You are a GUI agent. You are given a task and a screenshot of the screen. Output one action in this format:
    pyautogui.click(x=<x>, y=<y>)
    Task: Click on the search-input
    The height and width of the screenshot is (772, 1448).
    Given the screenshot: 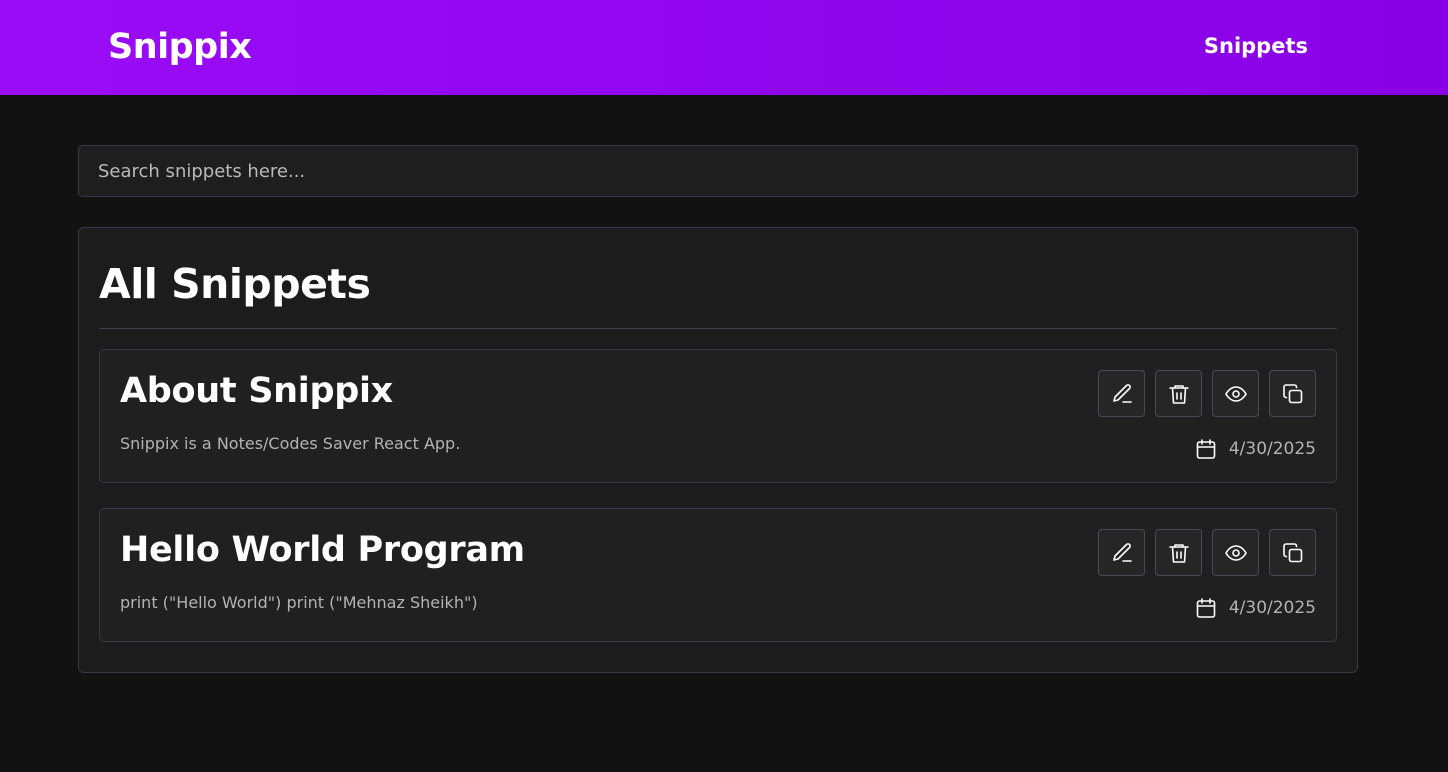 What is the action you would take?
    pyautogui.click(x=718, y=171)
    